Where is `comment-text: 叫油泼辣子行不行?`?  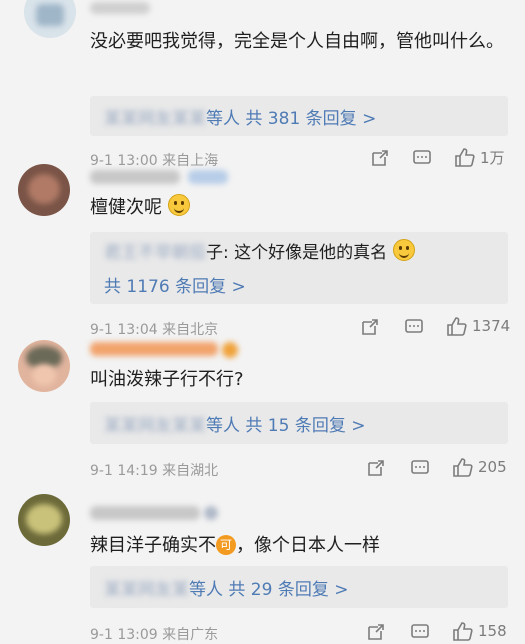 comment-text: 叫油泼辣子行不行? is located at coordinates (167, 379).